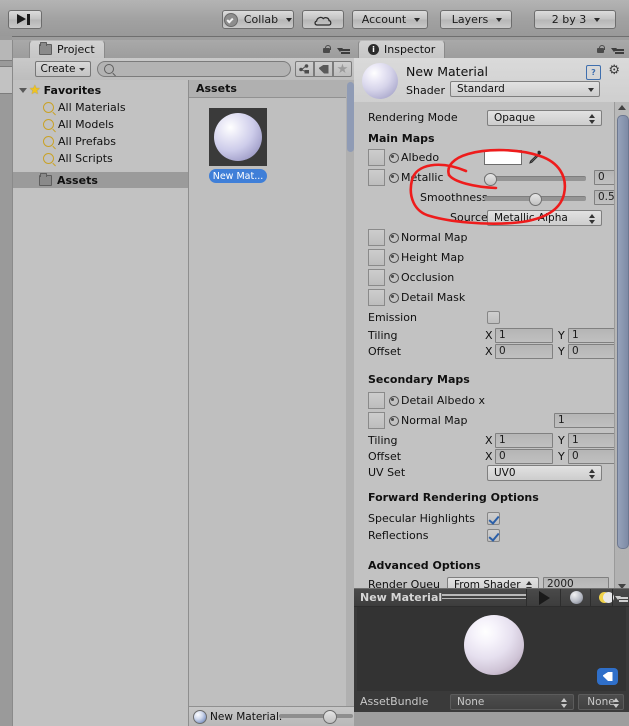 The image size is (629, 726). What do you see at coordinates (433, 257) in the screenshot?
I see `height-map-label: Height Map` at bounding box center [433, 257].